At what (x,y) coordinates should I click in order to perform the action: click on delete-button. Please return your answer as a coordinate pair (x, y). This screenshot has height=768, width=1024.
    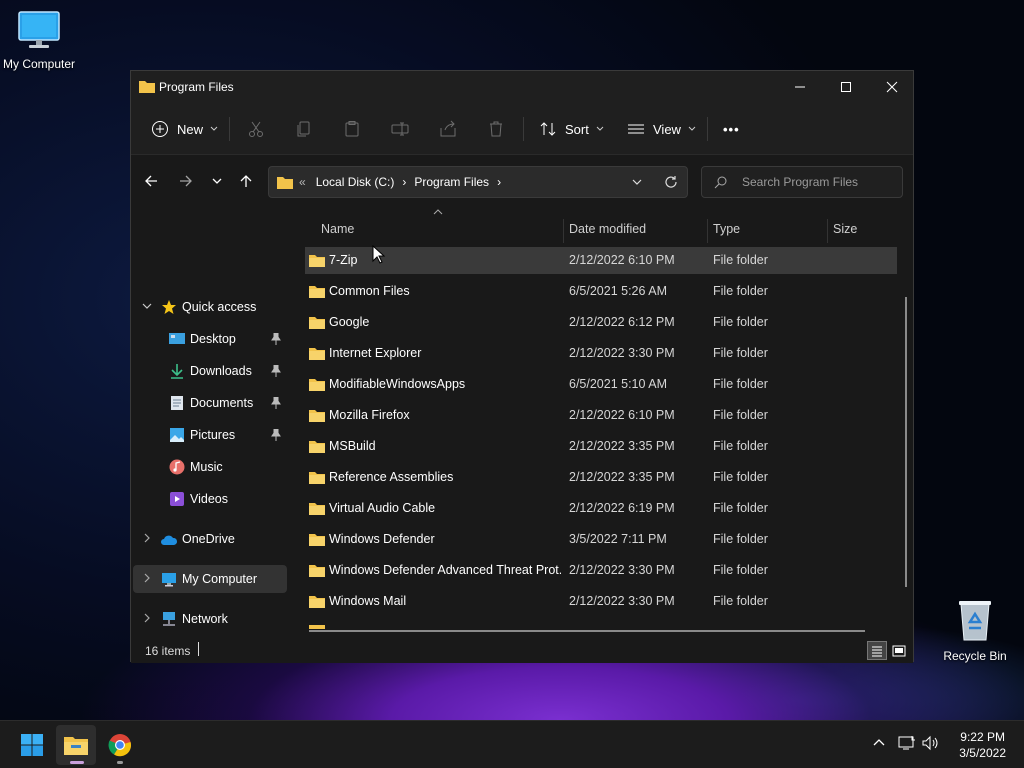
    Looking at the image, I should click on (496, 129).